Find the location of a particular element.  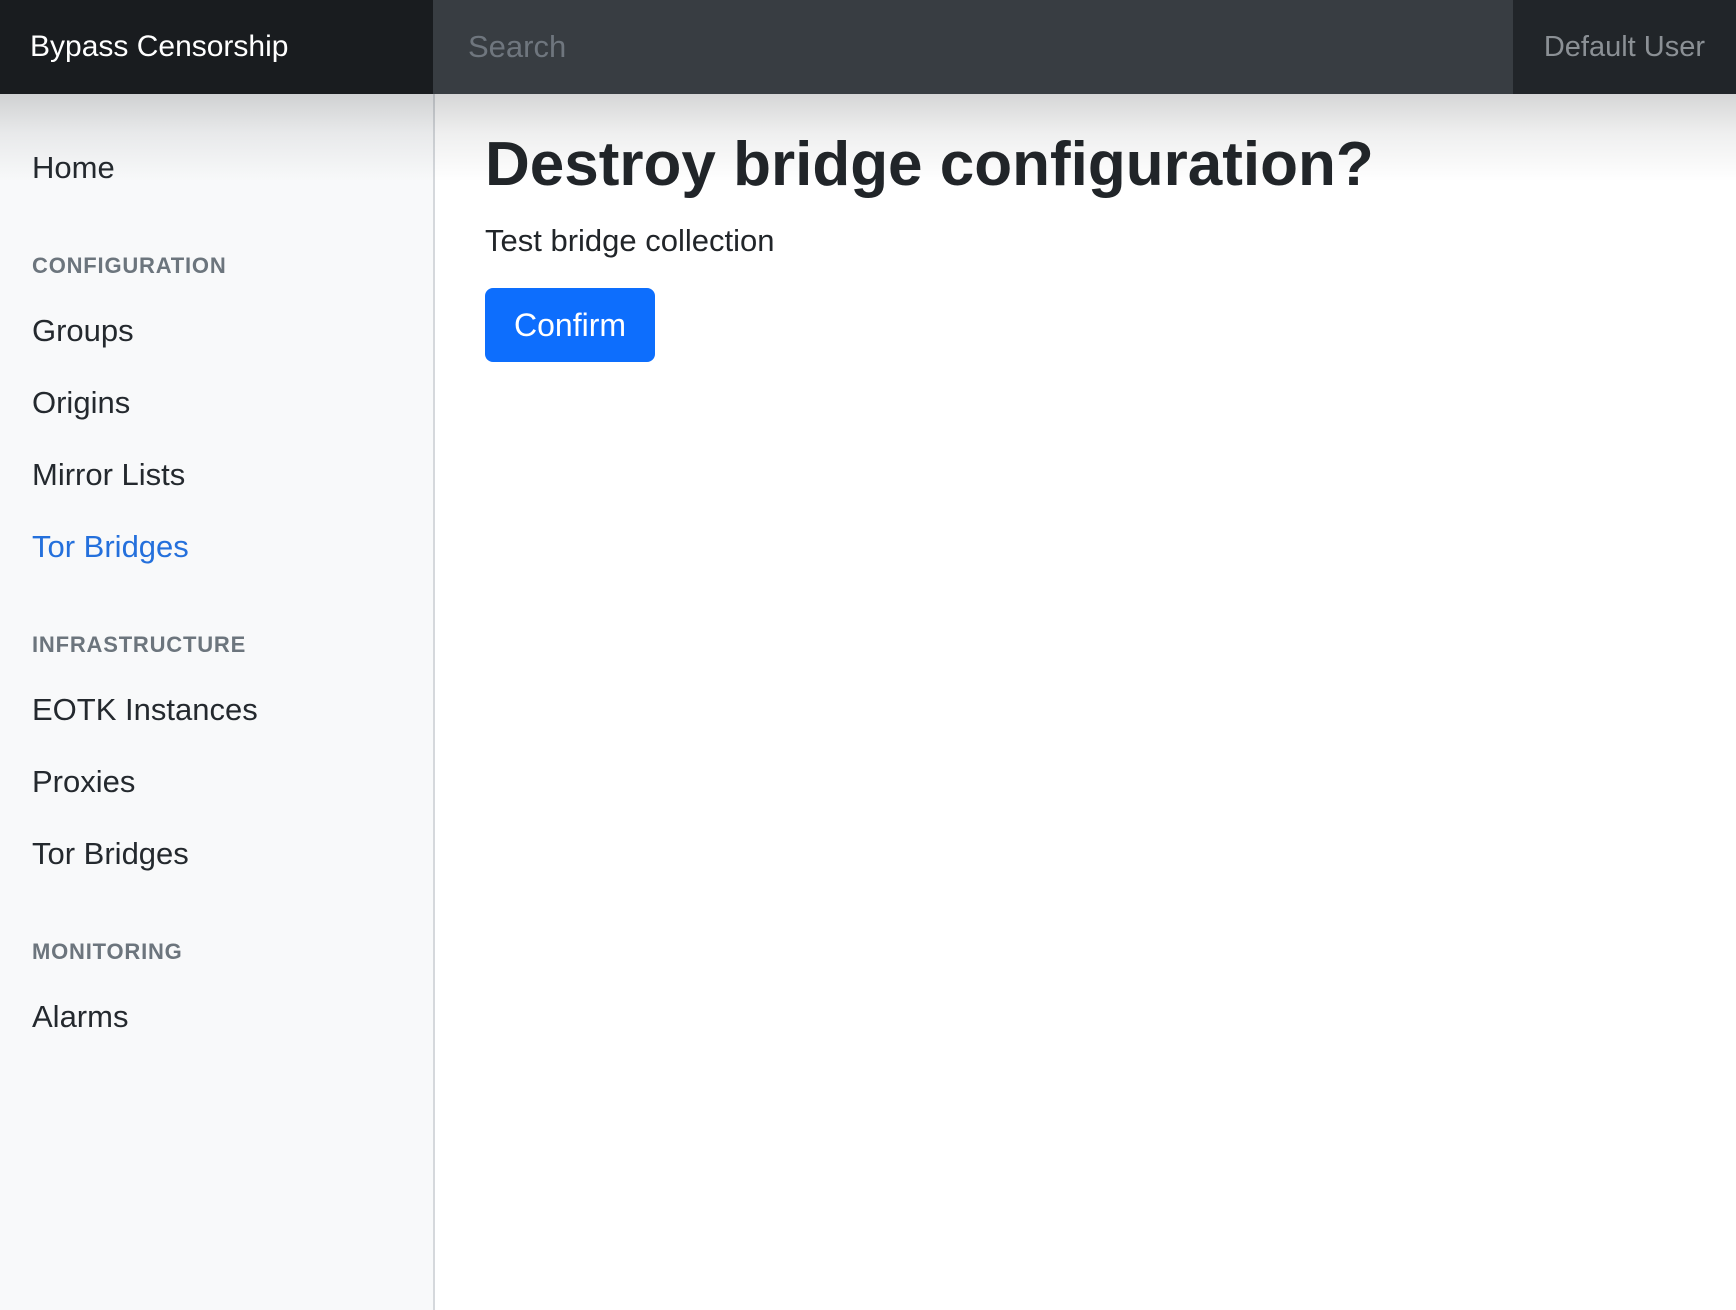

user-menu: Default User is located at coordinates (1624, 47).